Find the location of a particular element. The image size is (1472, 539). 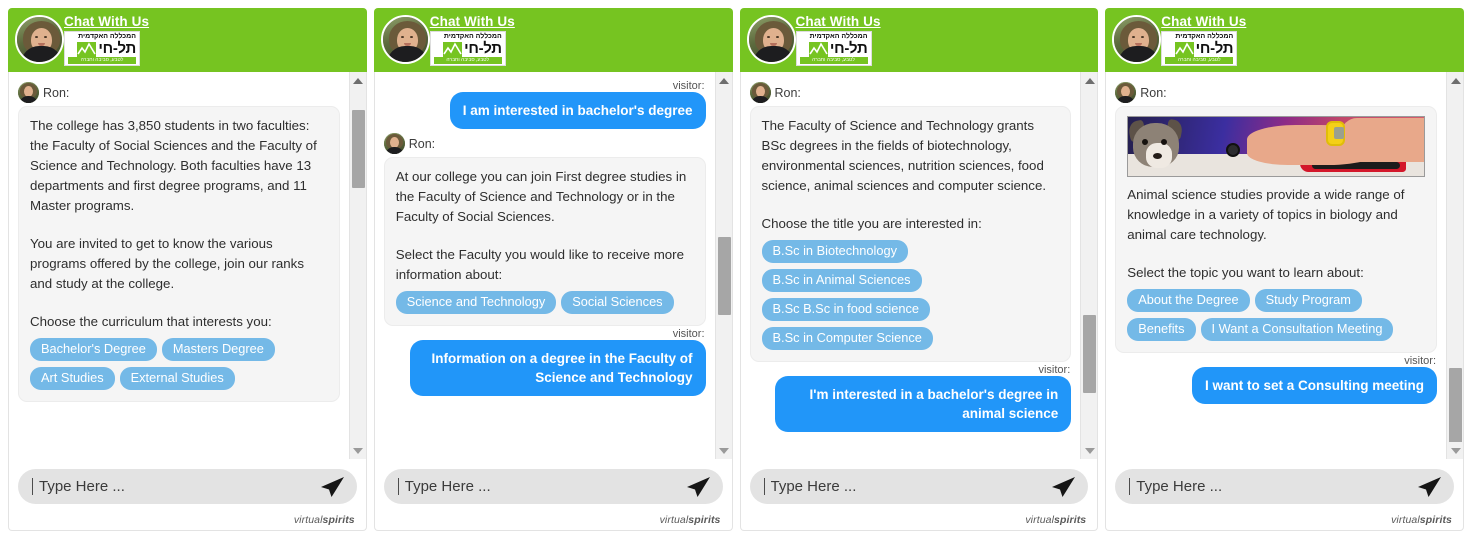

brand-light: virtual is located at coordinates (674, 520).